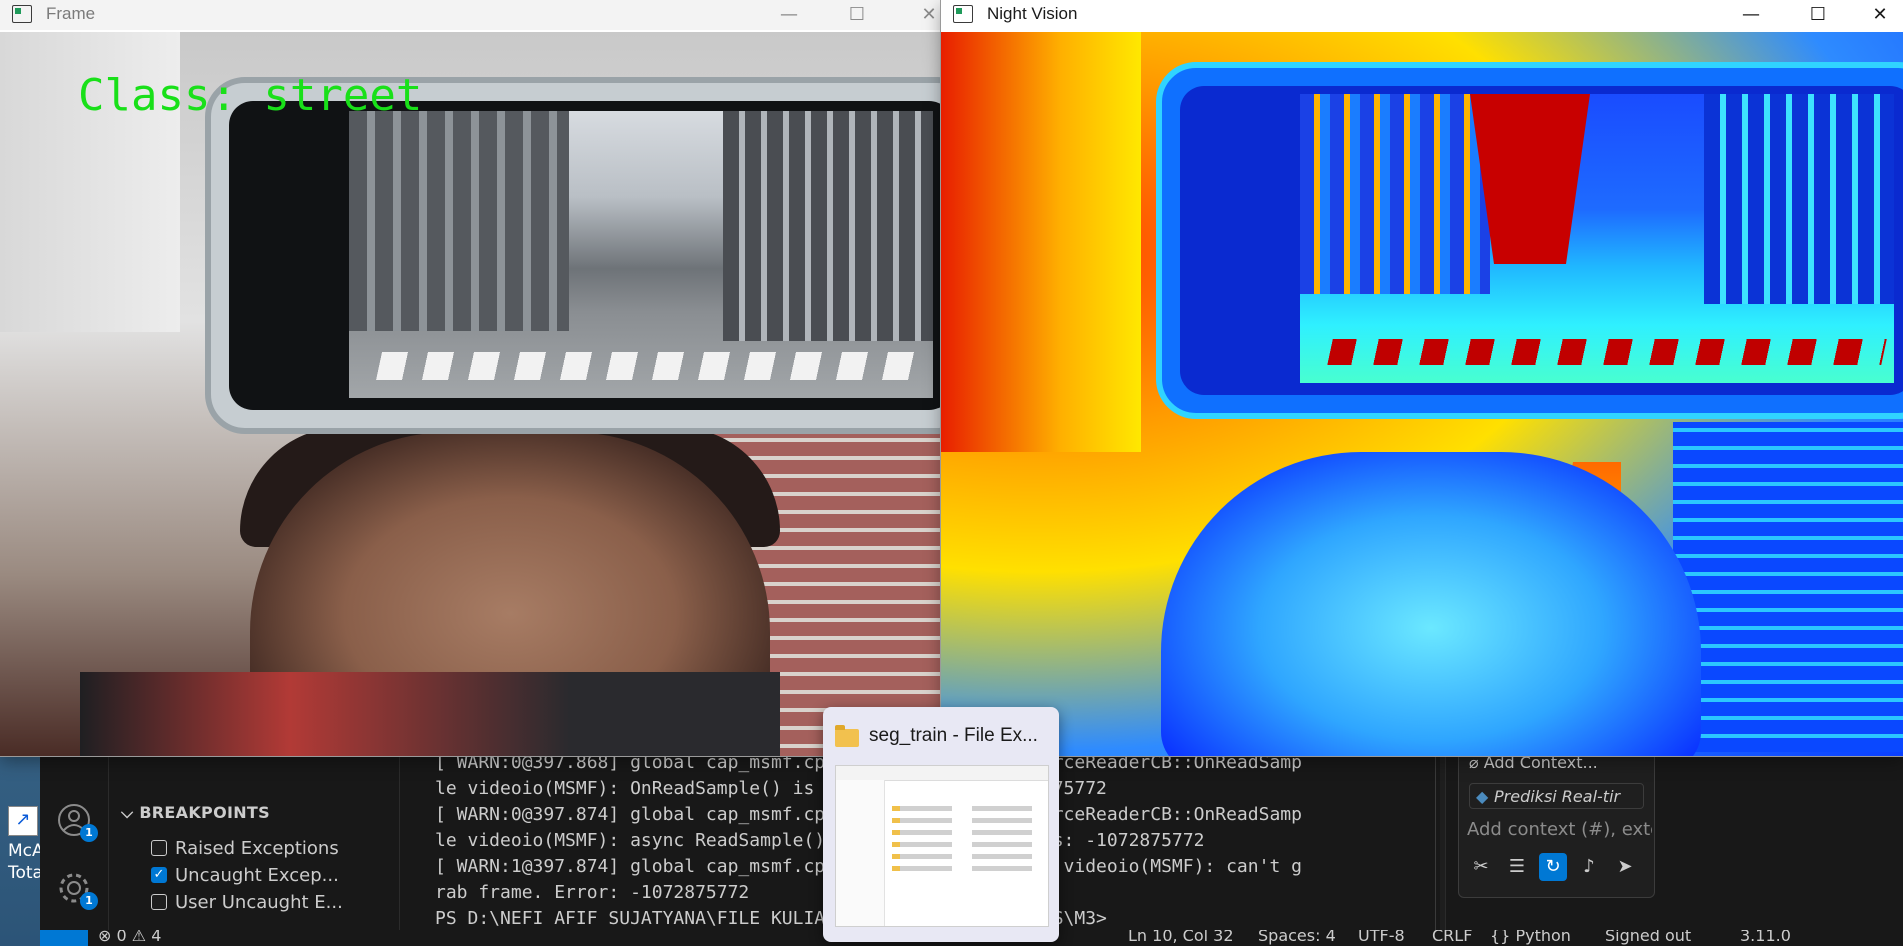 This screenshot has height=946, width=1903. What do you see at coordinates (641, 254) in the screenshot?
I see `street-scene` at bounding box center [641, 254].